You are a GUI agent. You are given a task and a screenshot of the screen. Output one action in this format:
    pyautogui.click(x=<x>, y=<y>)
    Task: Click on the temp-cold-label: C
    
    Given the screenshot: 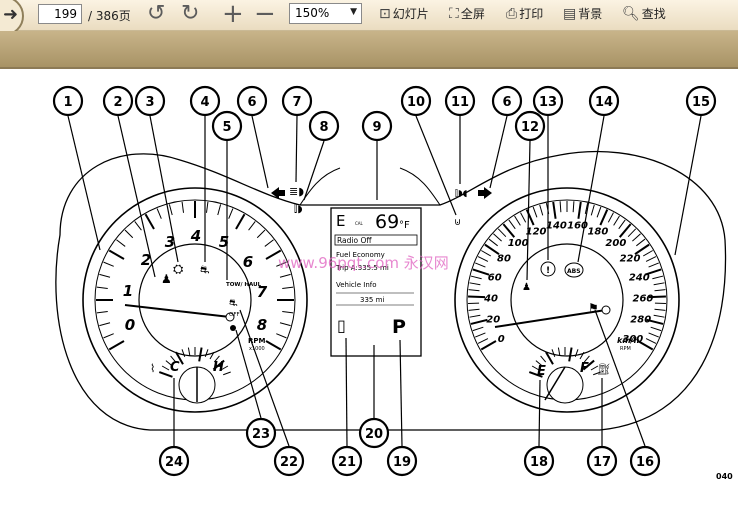 What is the action you would take?
    pyautogui.click(x=175, y=367)
    